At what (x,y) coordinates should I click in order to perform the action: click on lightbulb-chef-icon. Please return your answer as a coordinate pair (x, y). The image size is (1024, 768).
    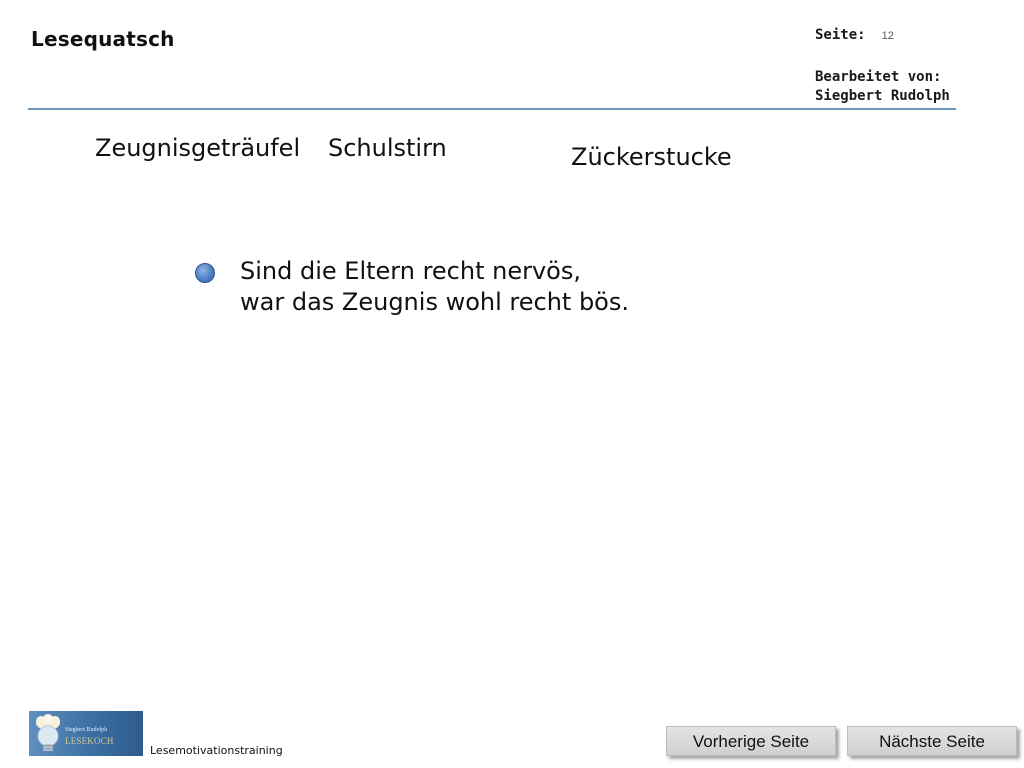
    Looking at the image, I should click on (48, 732).